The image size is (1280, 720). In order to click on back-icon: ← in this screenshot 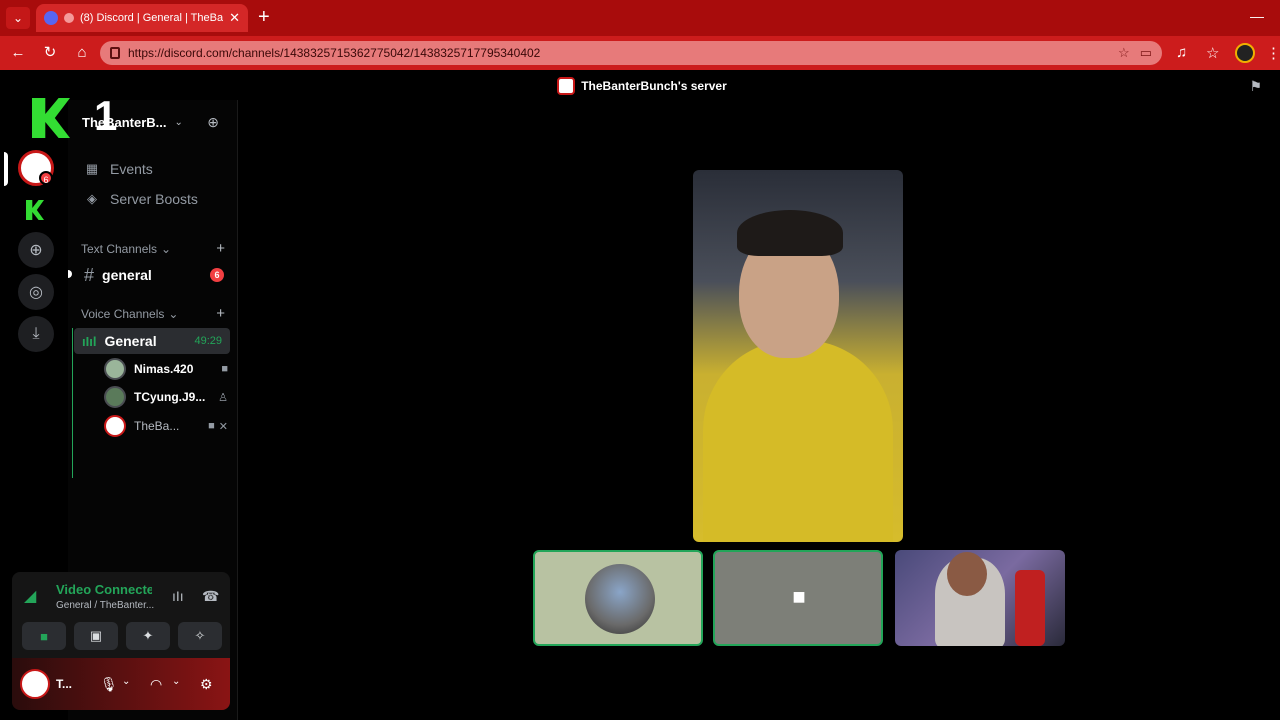, I will do `click(18, 53)`.